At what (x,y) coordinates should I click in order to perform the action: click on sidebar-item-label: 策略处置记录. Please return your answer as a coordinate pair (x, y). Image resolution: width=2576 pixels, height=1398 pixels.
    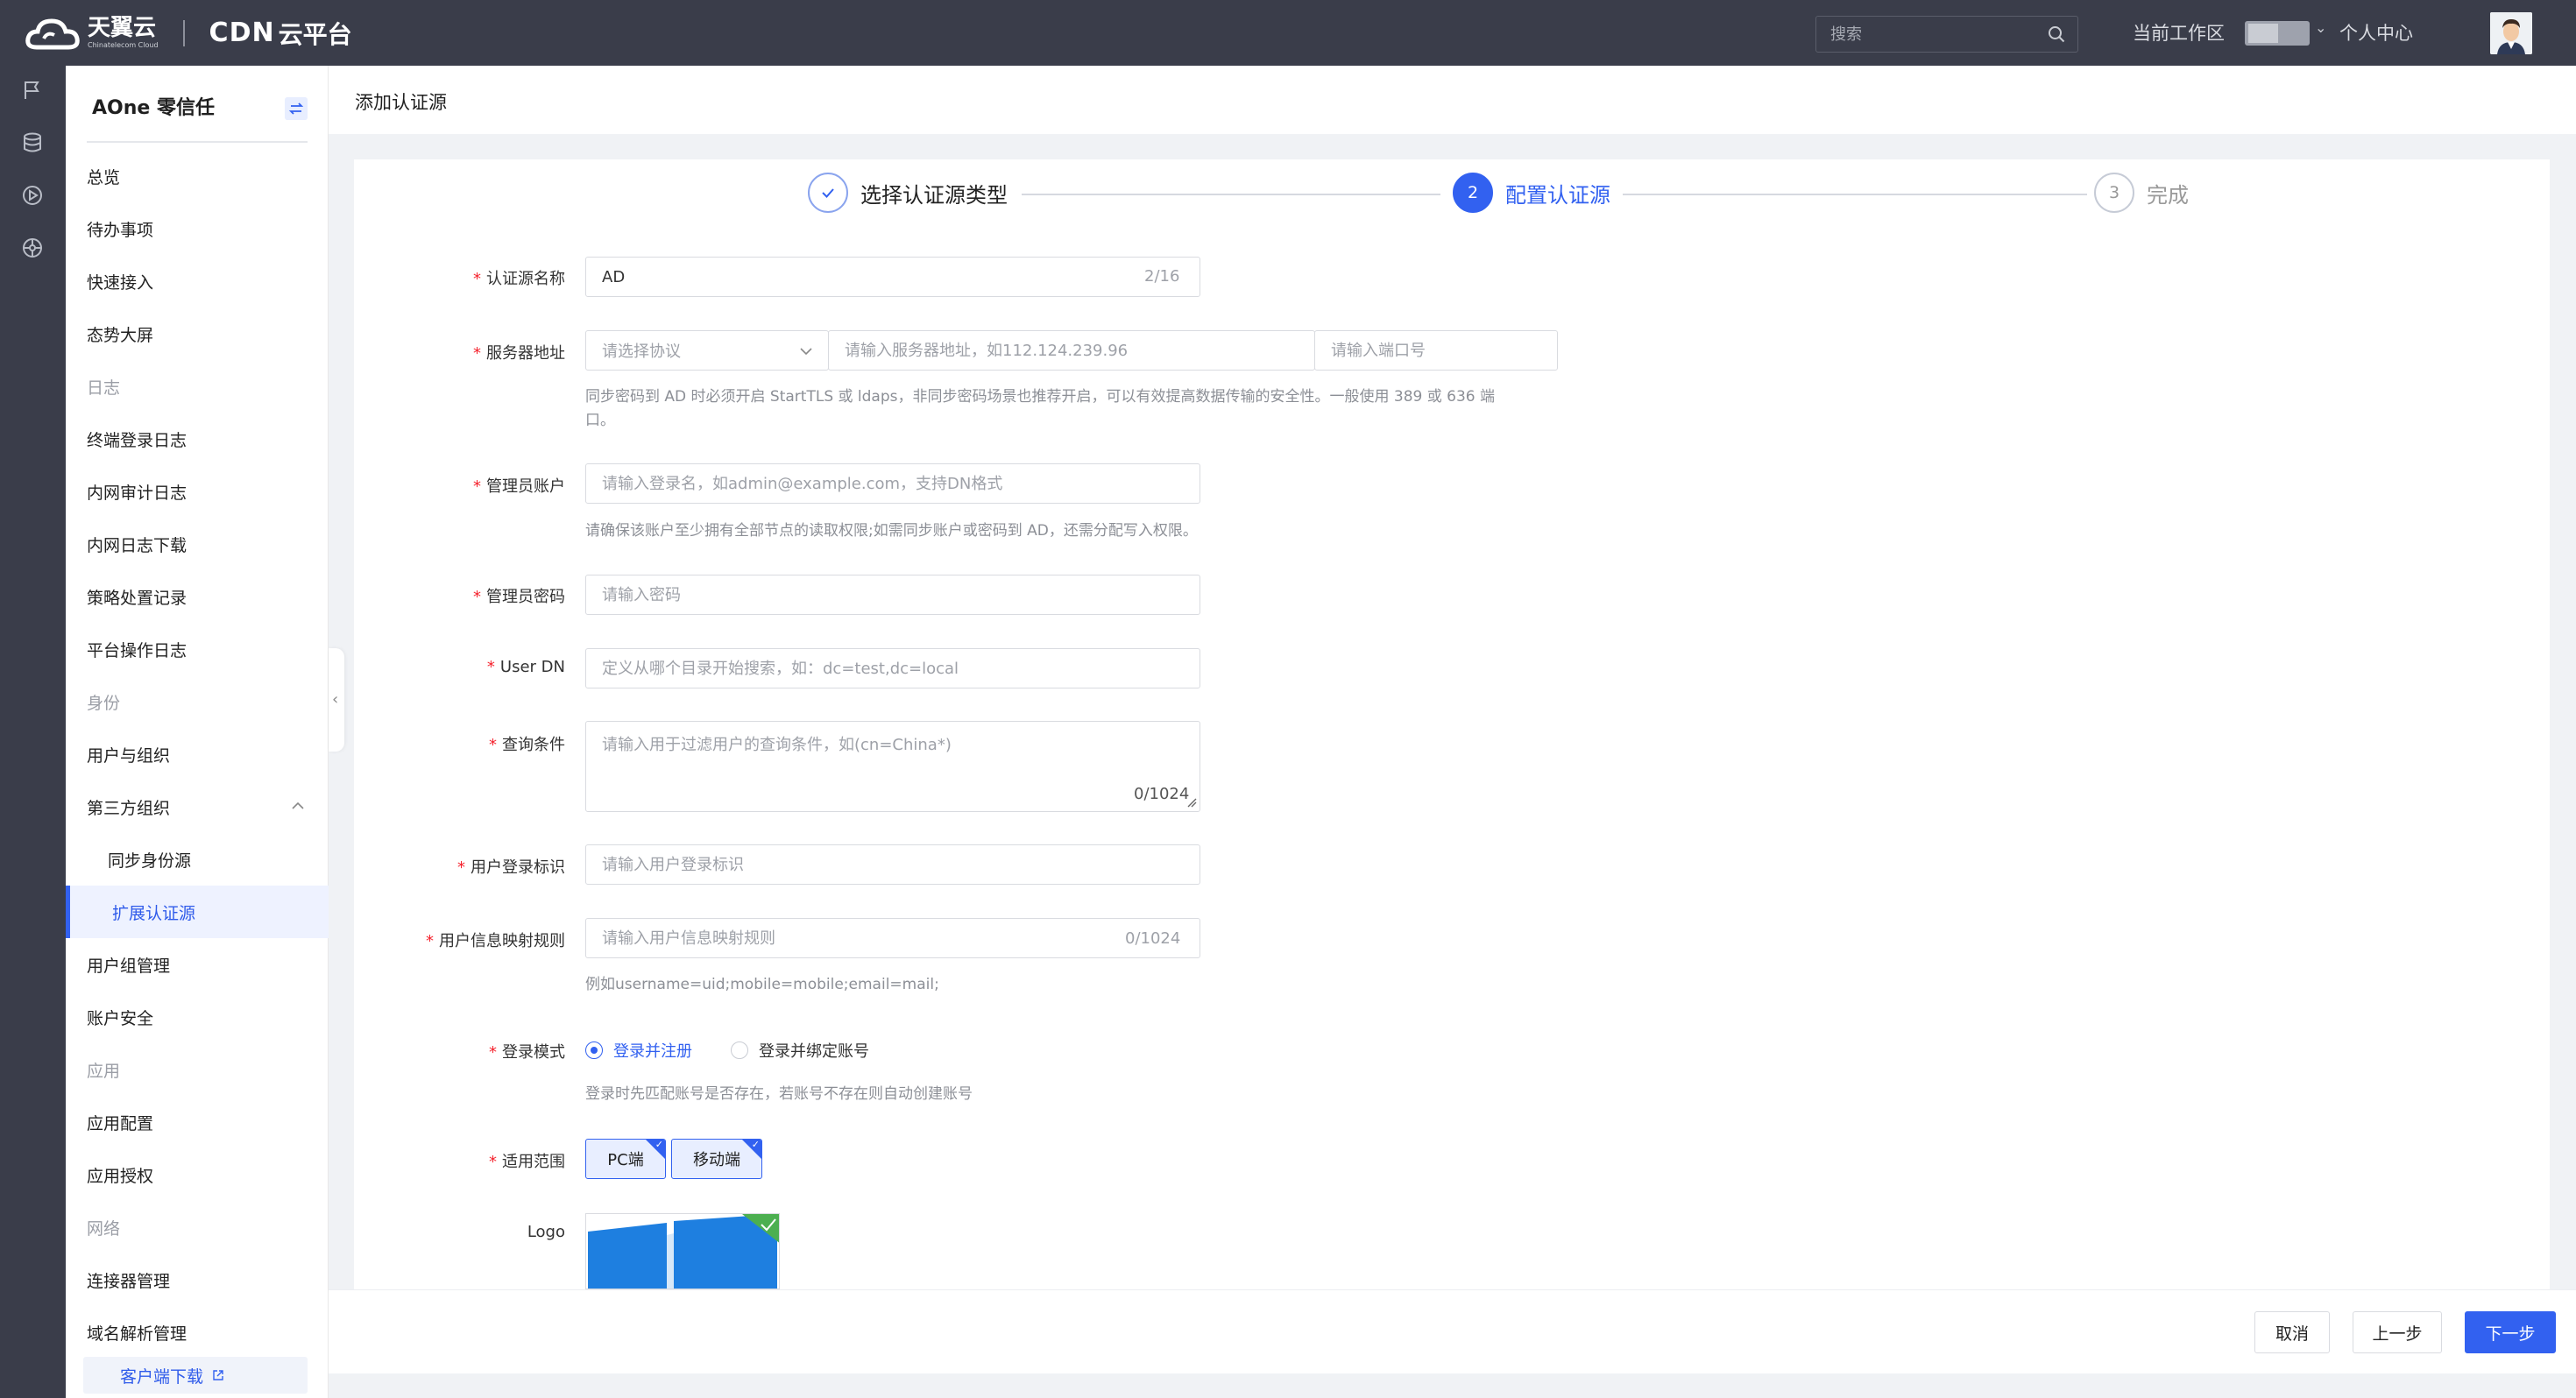
    Looking at the image, I should click on (137, 598).